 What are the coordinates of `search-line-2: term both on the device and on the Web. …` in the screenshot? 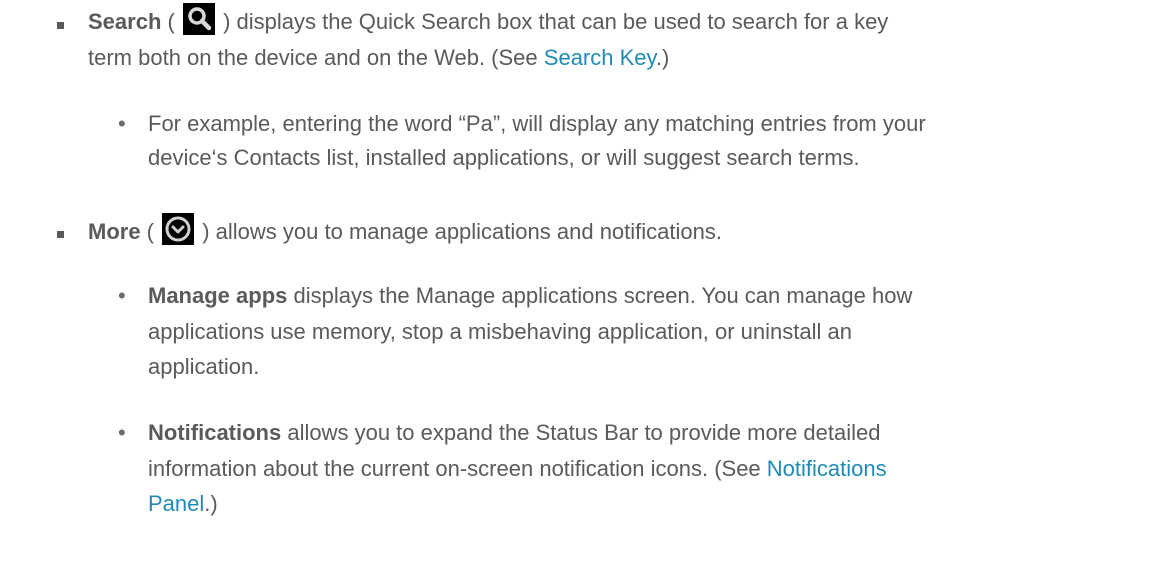 It's located at (379, 57).